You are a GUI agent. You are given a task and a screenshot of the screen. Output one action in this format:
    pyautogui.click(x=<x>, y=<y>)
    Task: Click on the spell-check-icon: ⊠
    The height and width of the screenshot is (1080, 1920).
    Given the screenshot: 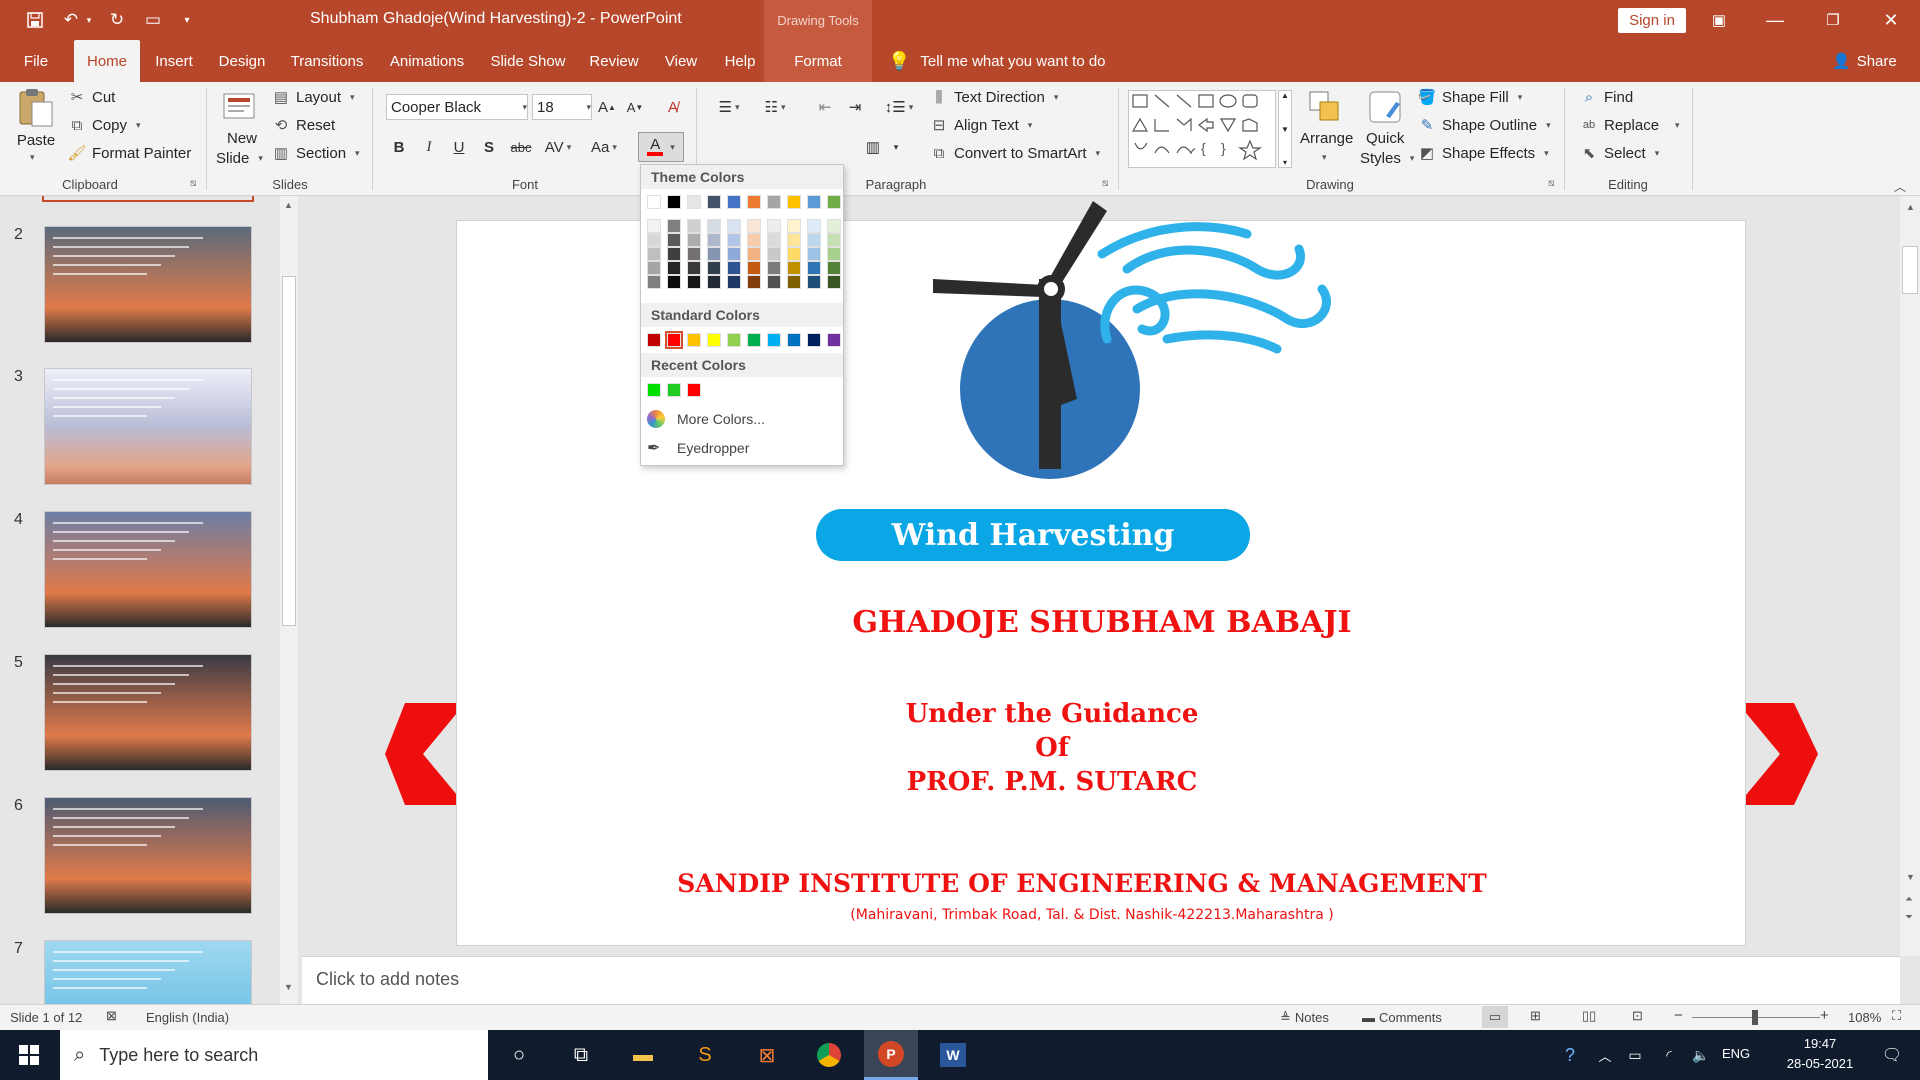 What is the action you would take?
    pyautogui.click(x=111, y=1016)
    